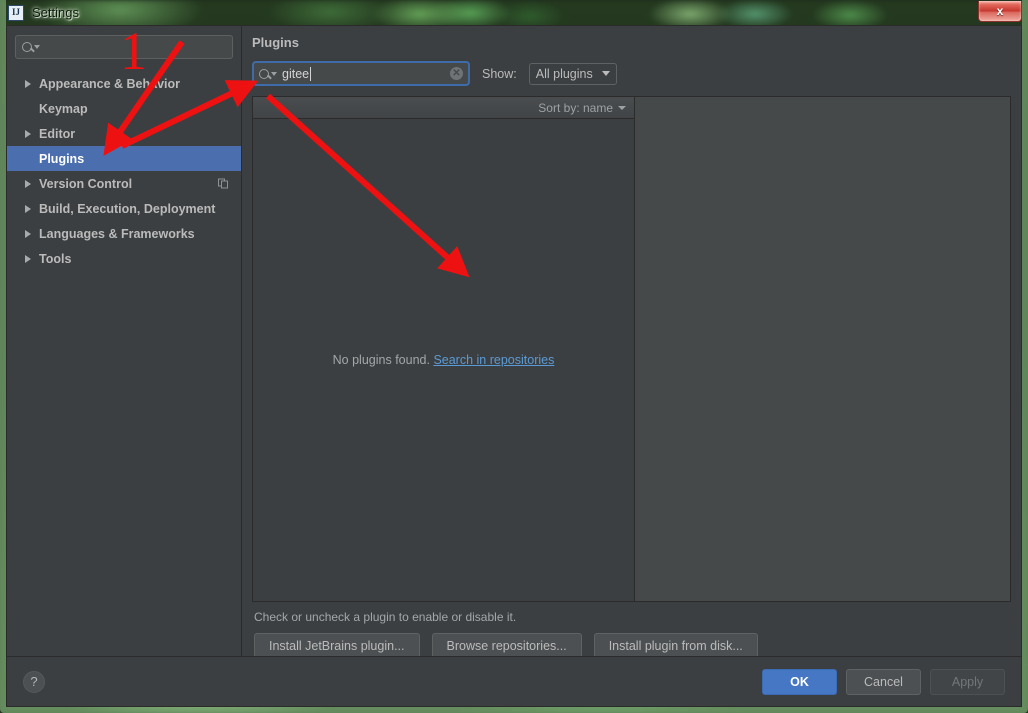 Image resolution: width=1028 pixels, height=713 pixels. What do you see at coordinates (16, 12) in the screenshot?
I see `intellij-idea-icon: IJ` at bounding box center [16, 12].